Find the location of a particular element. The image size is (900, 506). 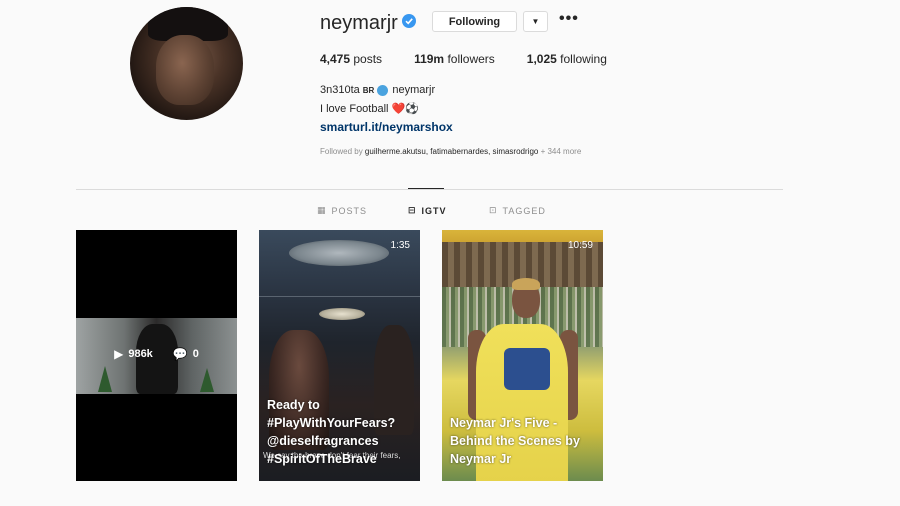

bio-name-prefix: 3n310ta is located at coordinates (340, 90).